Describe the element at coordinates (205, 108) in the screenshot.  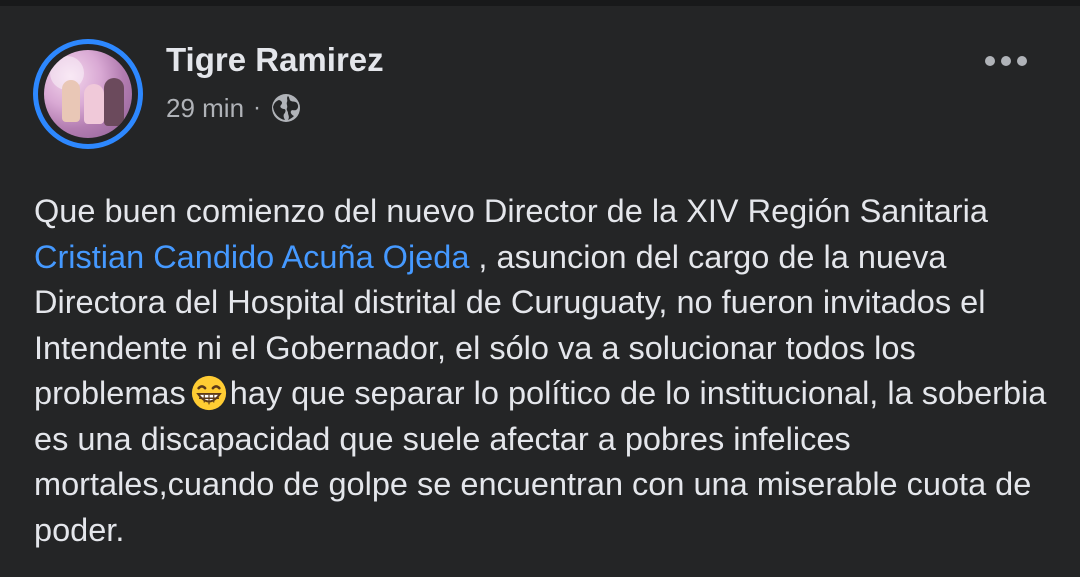
I see `post-timestamp: 29 min` at that location.